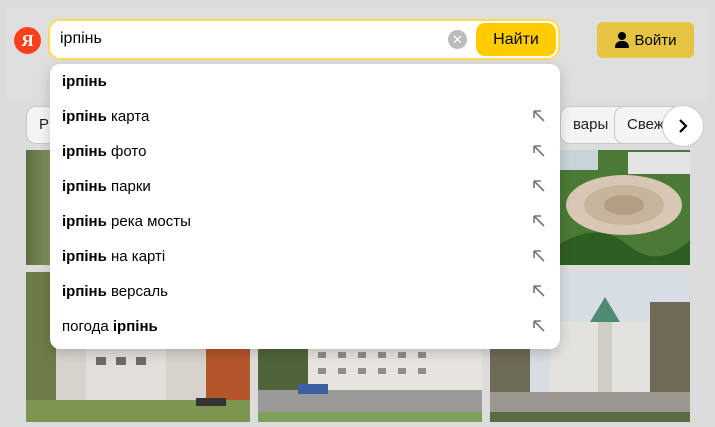 The height and width of the screenshot is (427, 715). I want to click on user-icon, so click(621, 40).